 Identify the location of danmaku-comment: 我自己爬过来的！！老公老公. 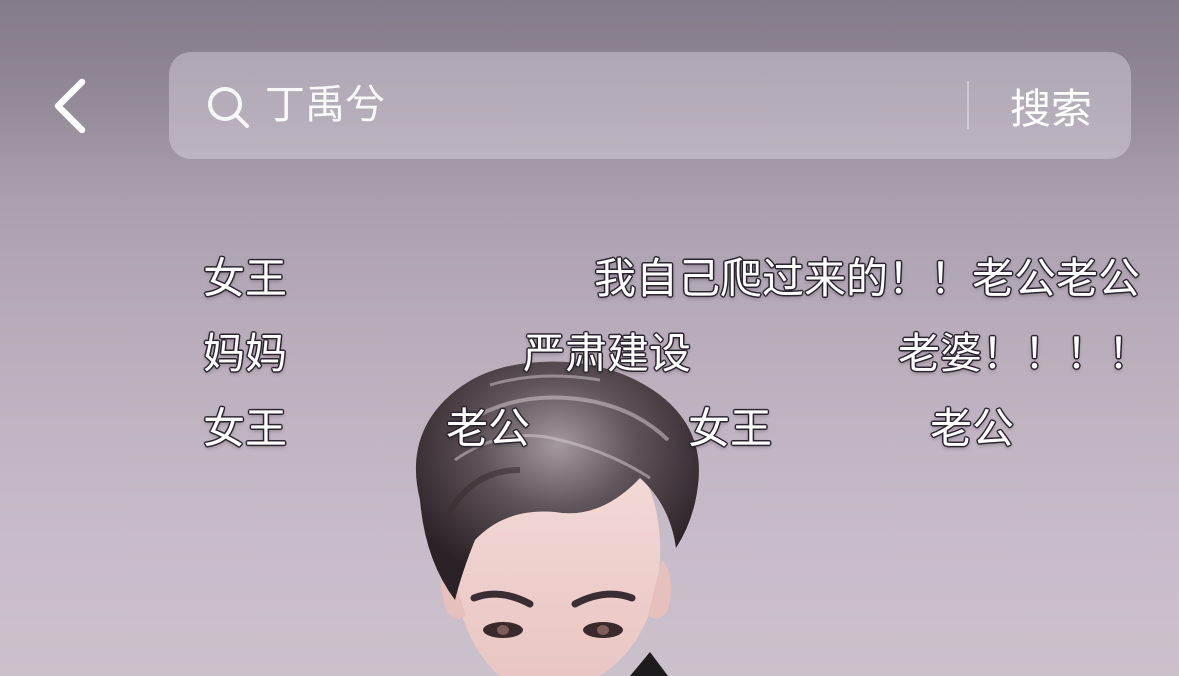
(867, 278).